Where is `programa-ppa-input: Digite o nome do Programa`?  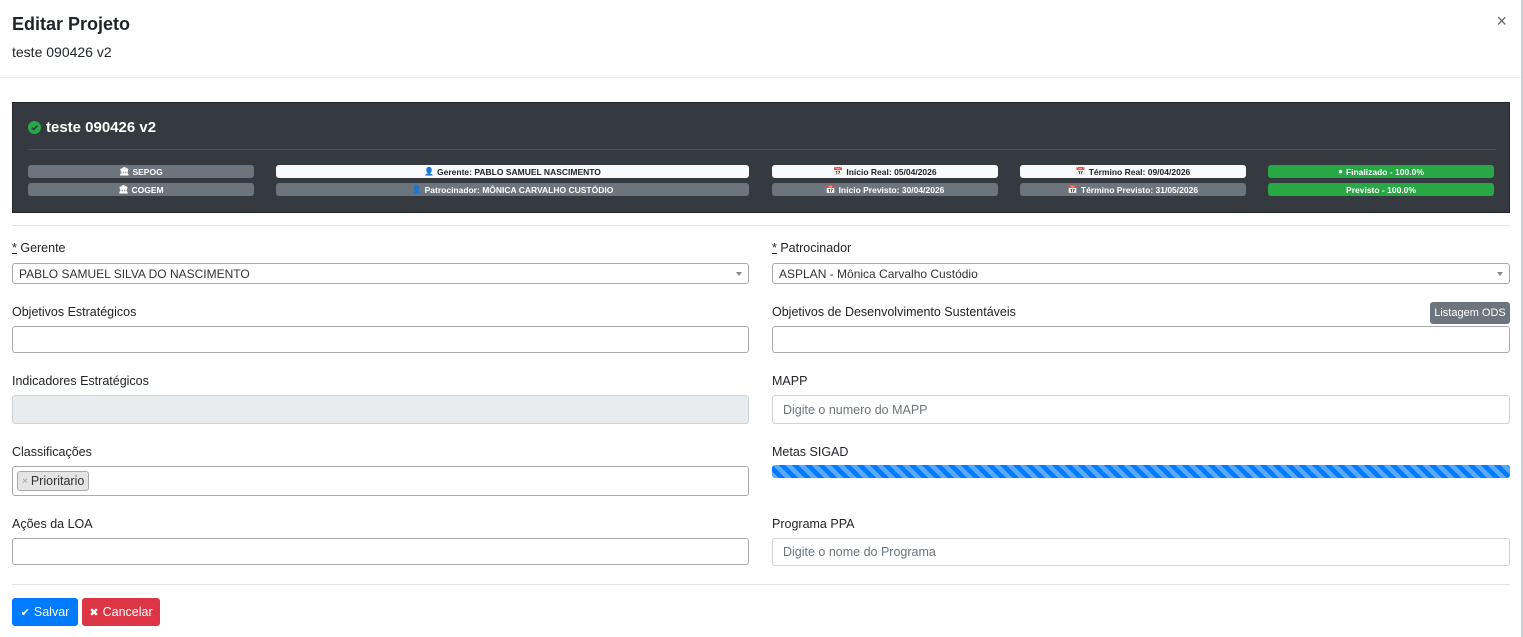
programa-ppa-input: Digite o nome do Programa is located at coordinates (1141, 552).